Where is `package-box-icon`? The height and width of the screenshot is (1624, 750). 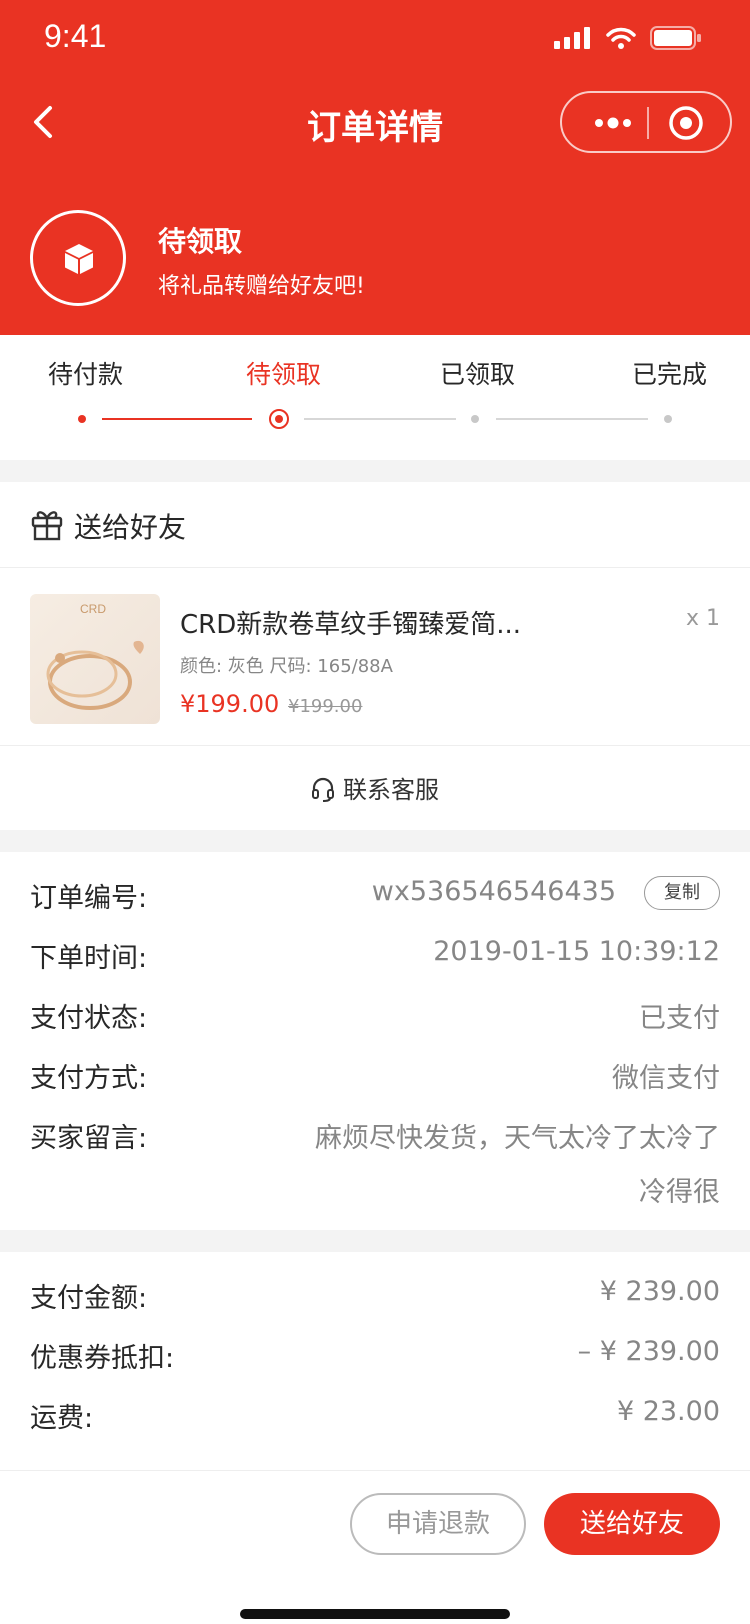 package-box-icon is located at coordinates (79, 259).